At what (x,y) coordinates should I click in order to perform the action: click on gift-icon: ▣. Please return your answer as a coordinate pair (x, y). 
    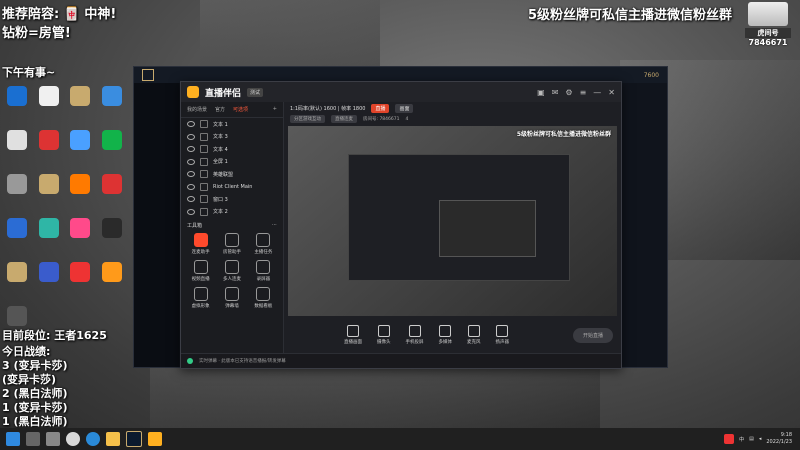
    Looking at the image, I should click on (541, 92).